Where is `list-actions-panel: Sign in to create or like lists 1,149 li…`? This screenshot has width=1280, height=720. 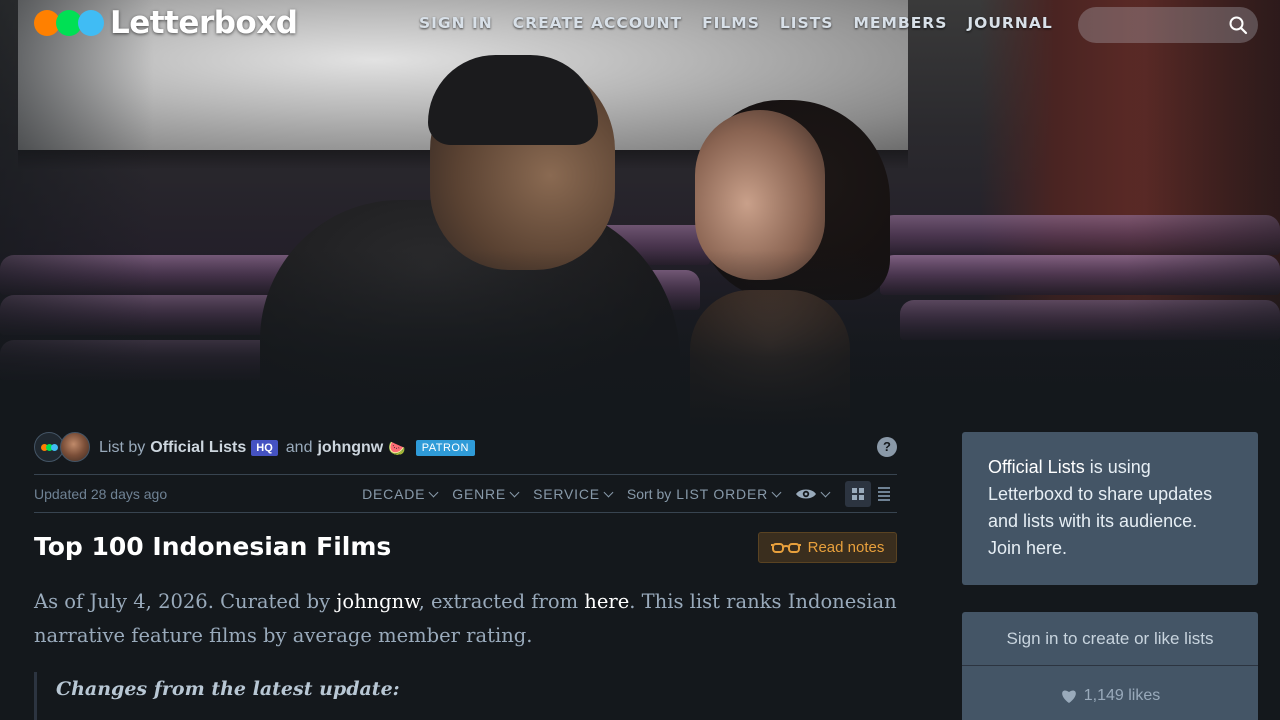 list-actions-panel: Sign in to create or like lists 1,149 li… is located at coordinates (1110, 666).